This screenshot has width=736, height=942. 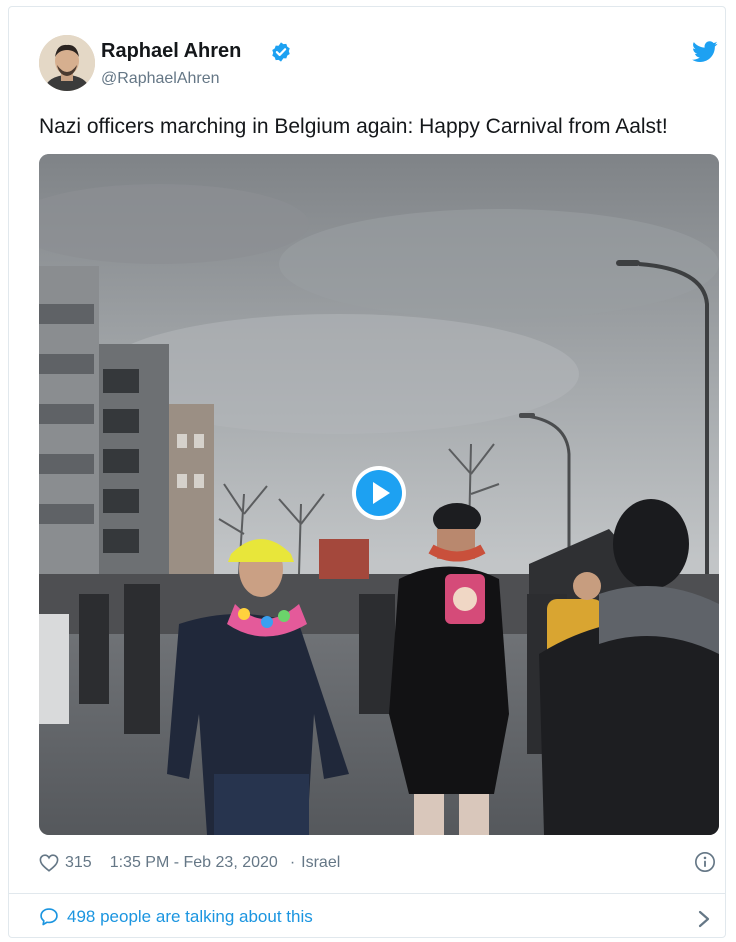 I want to click on timestamp: 1:35 PM - Feb 23, 2020, so click(x=194, y=863).